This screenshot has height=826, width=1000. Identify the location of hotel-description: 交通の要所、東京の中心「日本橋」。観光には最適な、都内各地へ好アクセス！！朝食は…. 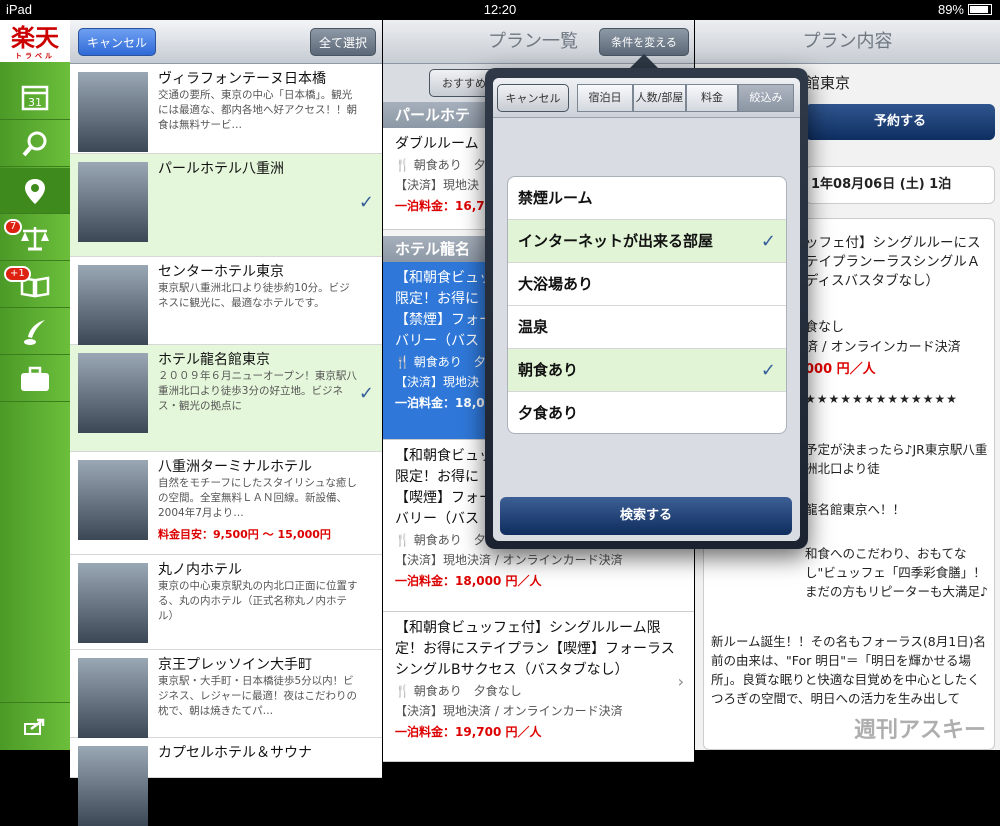
(257, 110).